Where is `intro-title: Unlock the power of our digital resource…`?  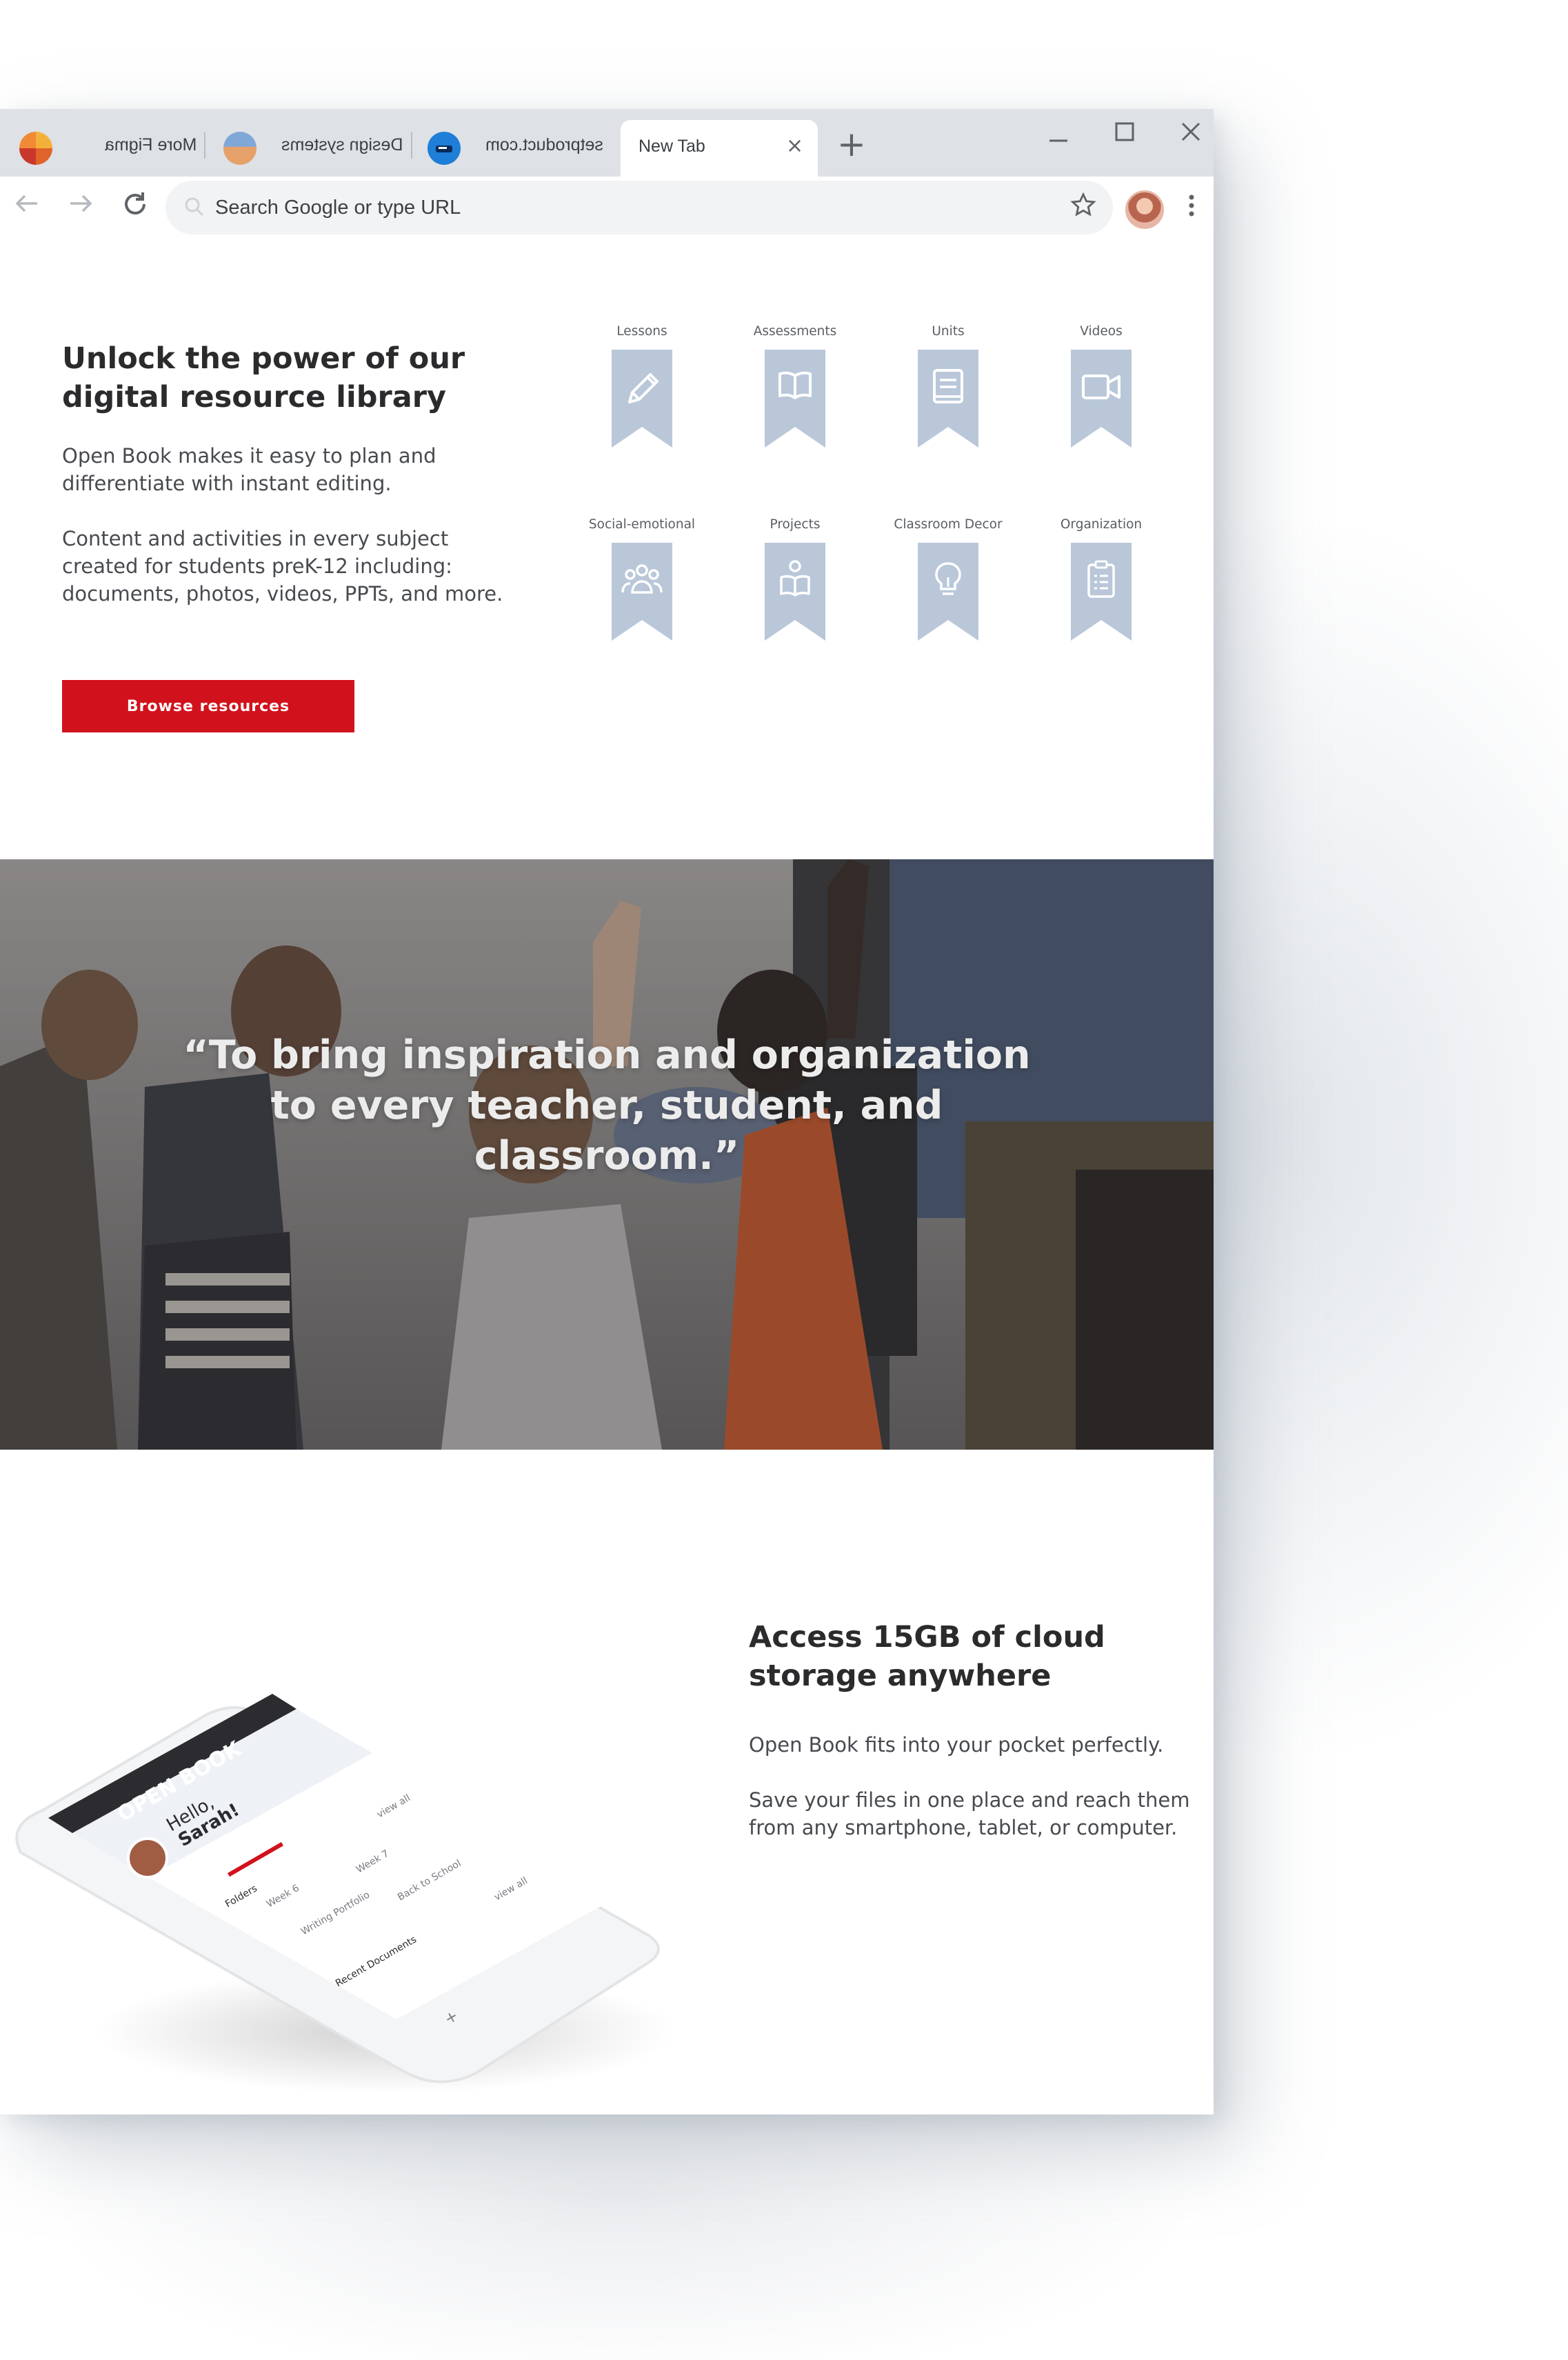 intro-title: Unlock the power of our digital resource… is located at coordinates (263, 378).